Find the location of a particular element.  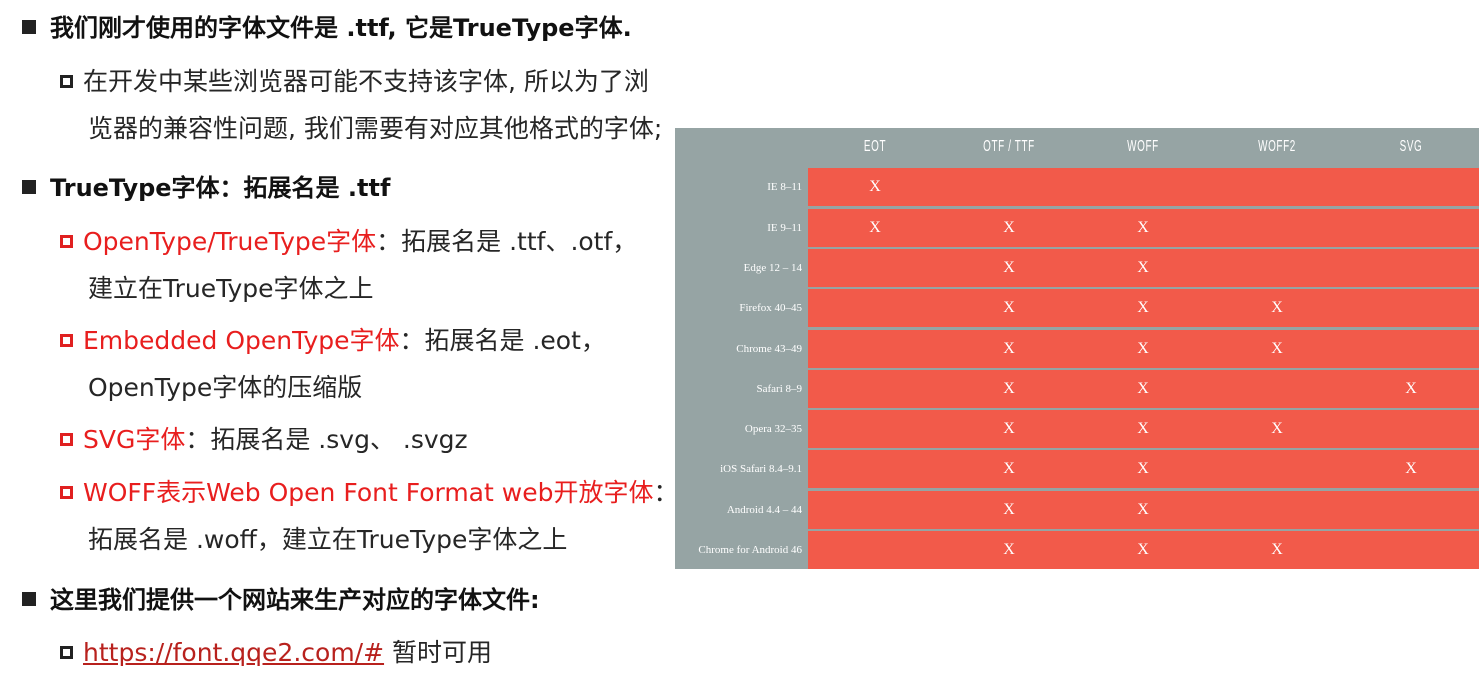

browser-label: Chrome for Android 46 is located at coordinates (741, 550).